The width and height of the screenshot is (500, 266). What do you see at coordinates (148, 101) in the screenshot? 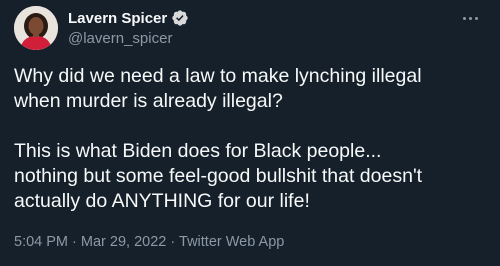
I see `tweet-line: when murder is already illegal?` at bounding box center [148, 101].